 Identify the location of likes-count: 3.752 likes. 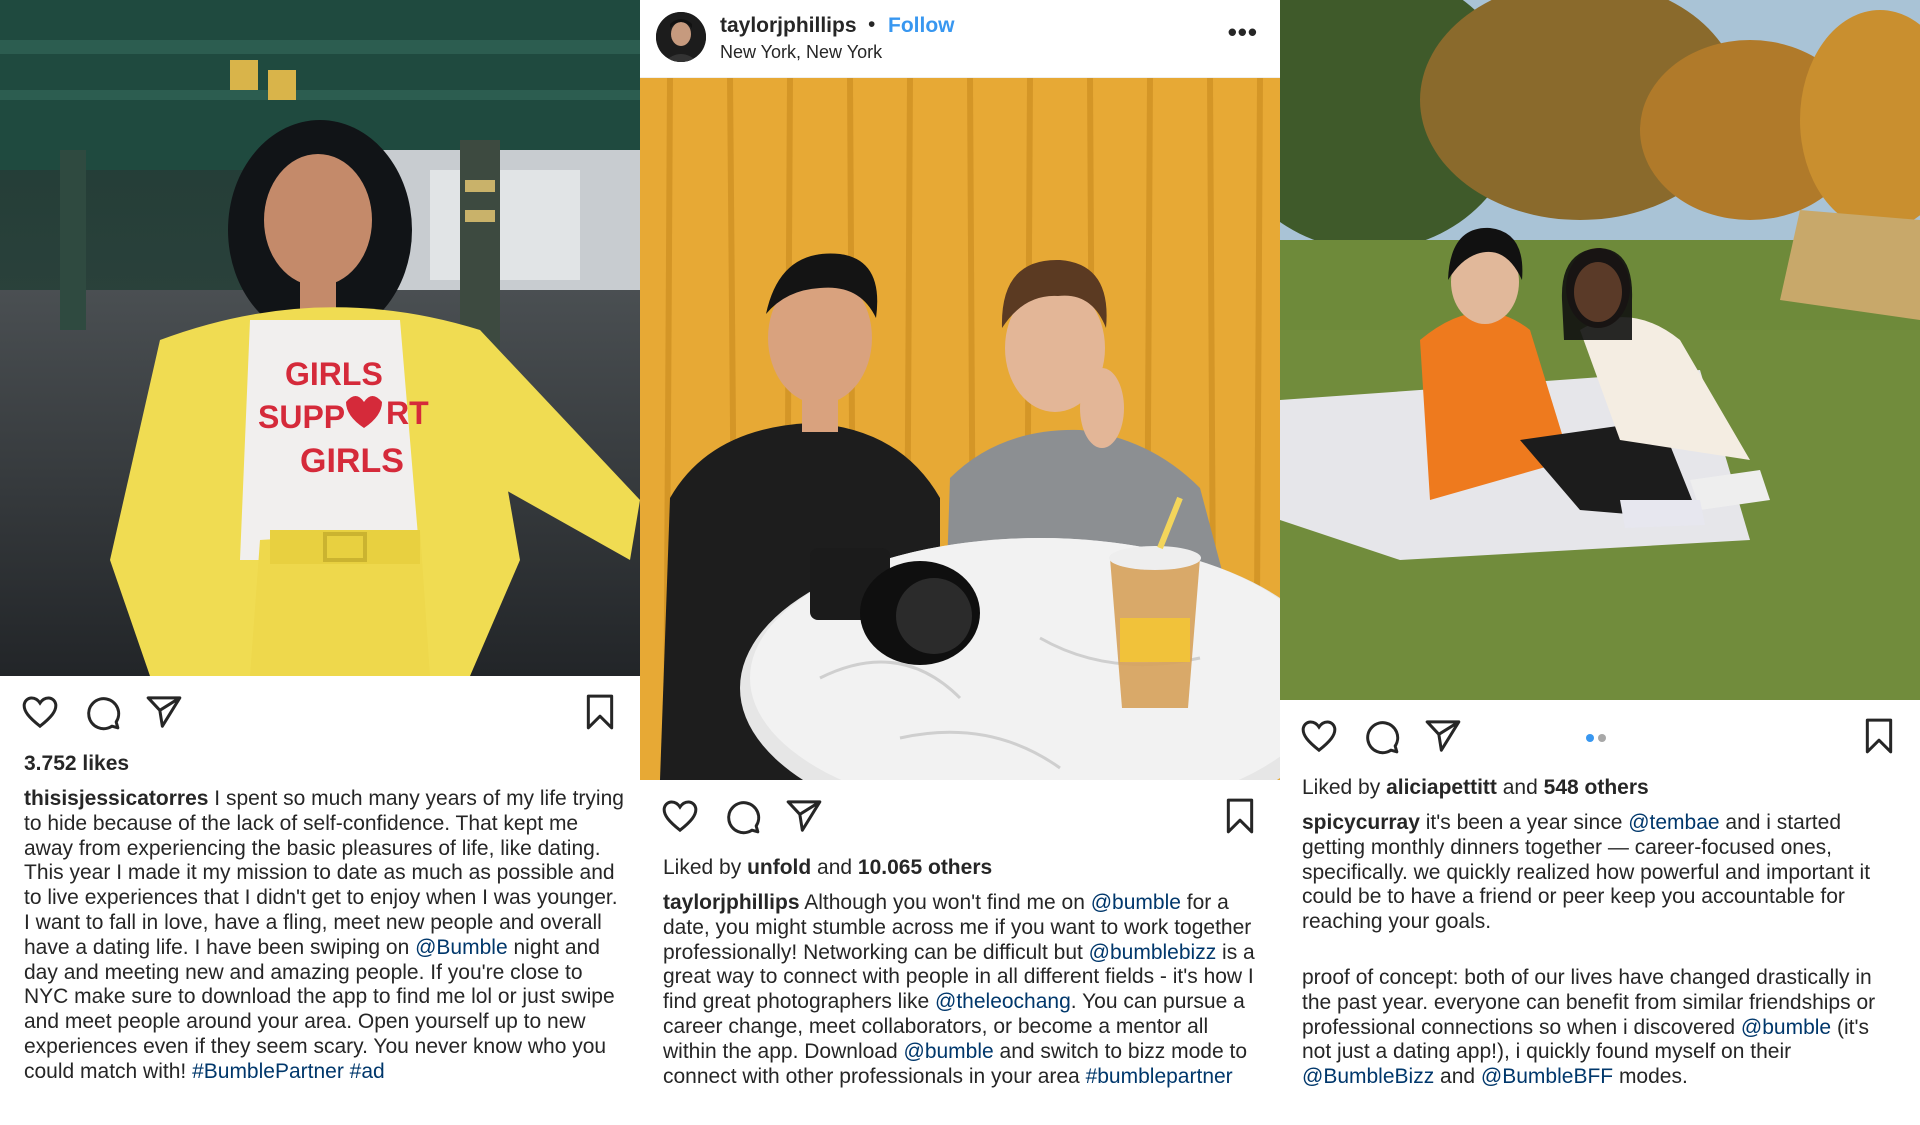
(76, 764).